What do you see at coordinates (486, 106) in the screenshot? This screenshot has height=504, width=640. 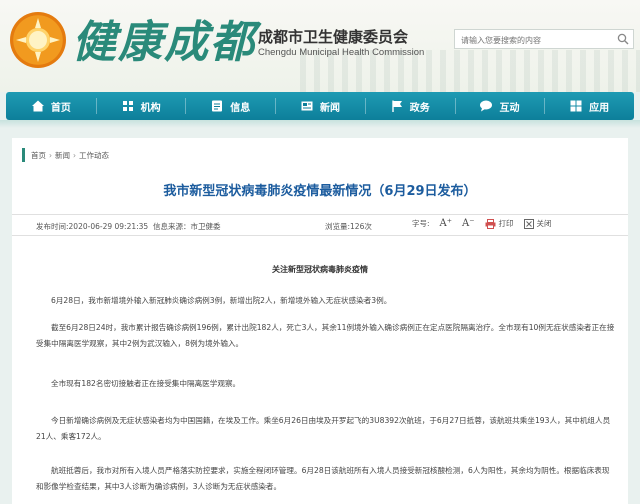 I see `chat-icon` at bounding box center [486, 106].